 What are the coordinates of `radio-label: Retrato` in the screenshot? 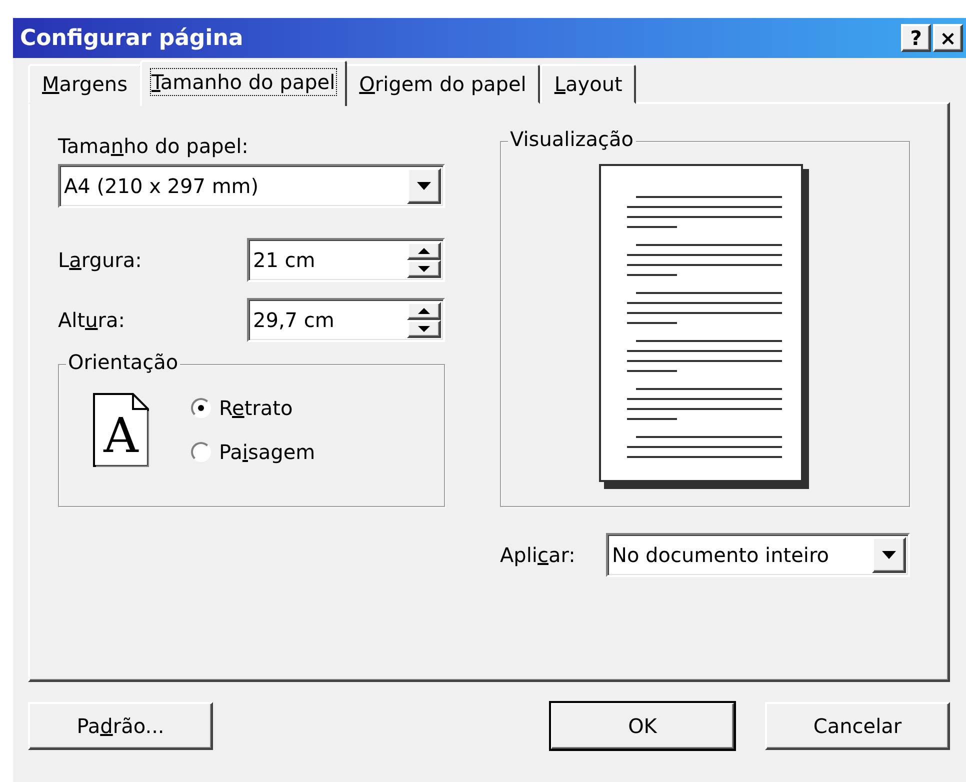 It's located at (256, 408).